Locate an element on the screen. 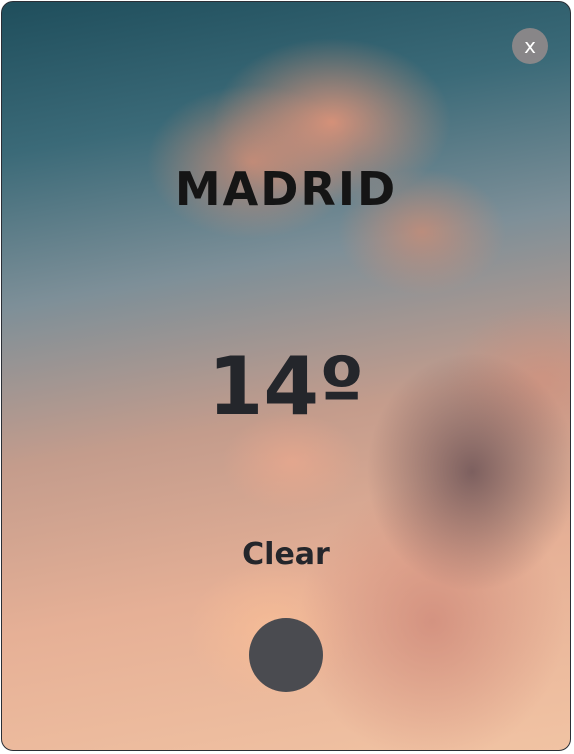 This screenshot has height=754, width=574. weather-condition: Clear is located at coordinates (286, 554).